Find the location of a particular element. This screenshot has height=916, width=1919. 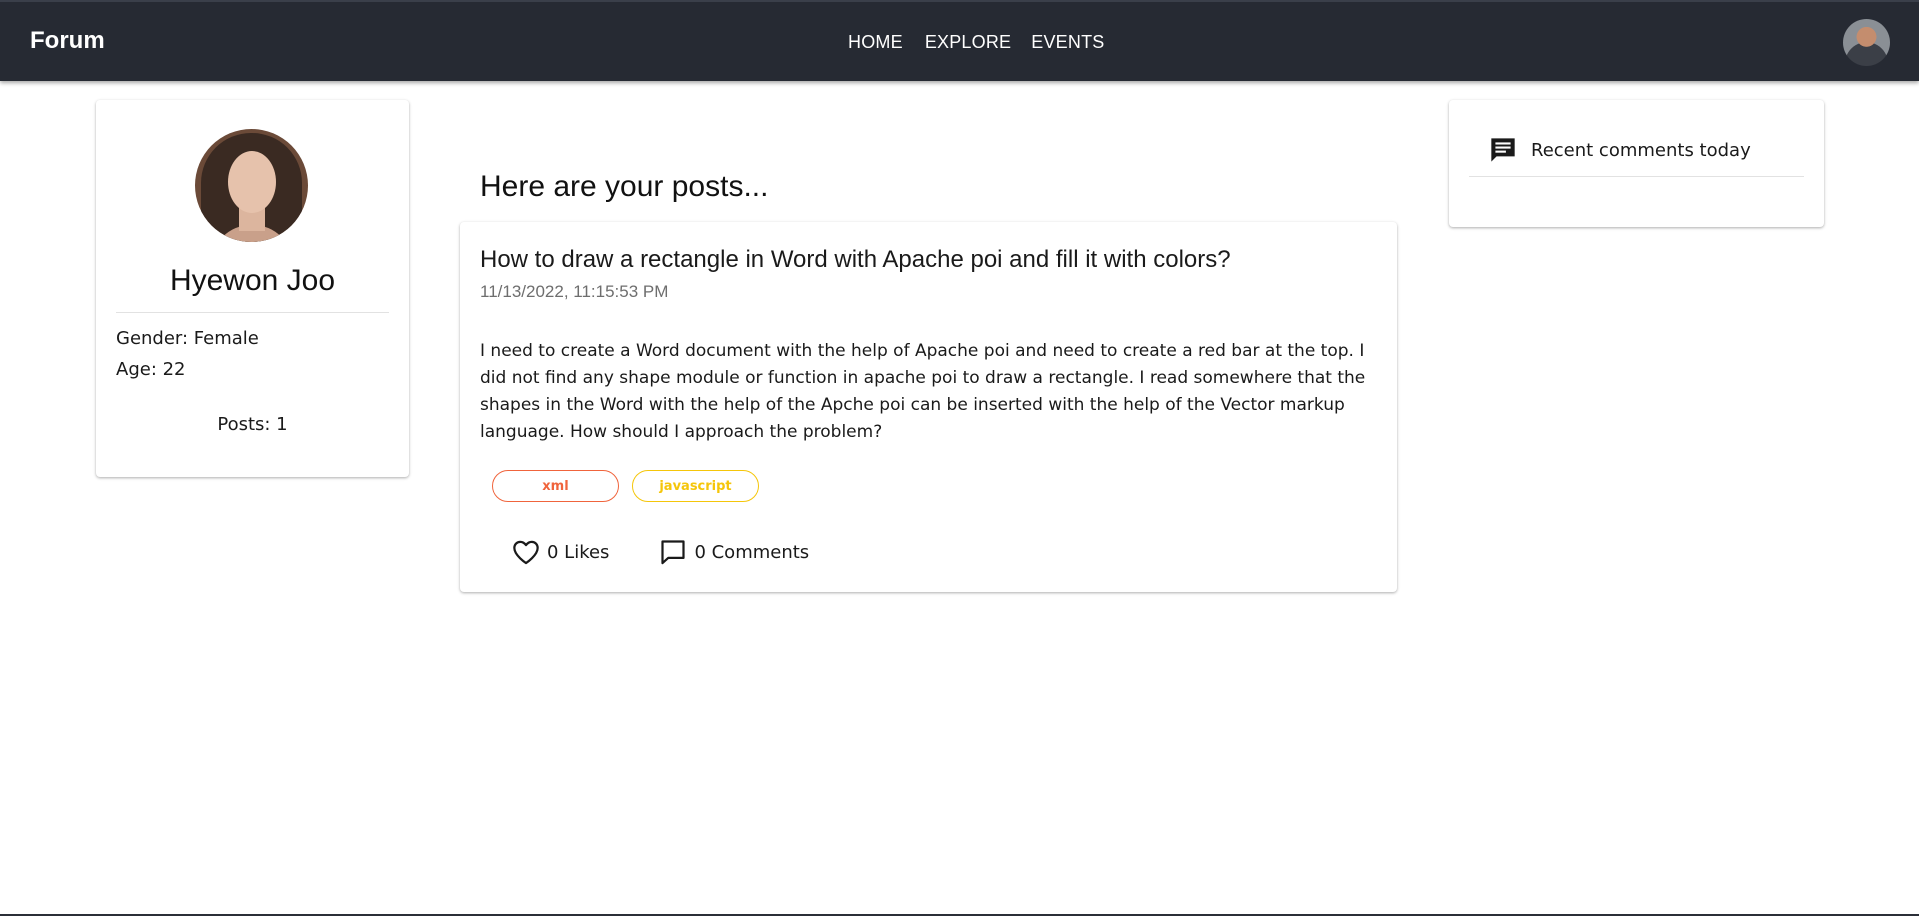

nav-explore: EXPLORE is located at coordinates (968, 42).